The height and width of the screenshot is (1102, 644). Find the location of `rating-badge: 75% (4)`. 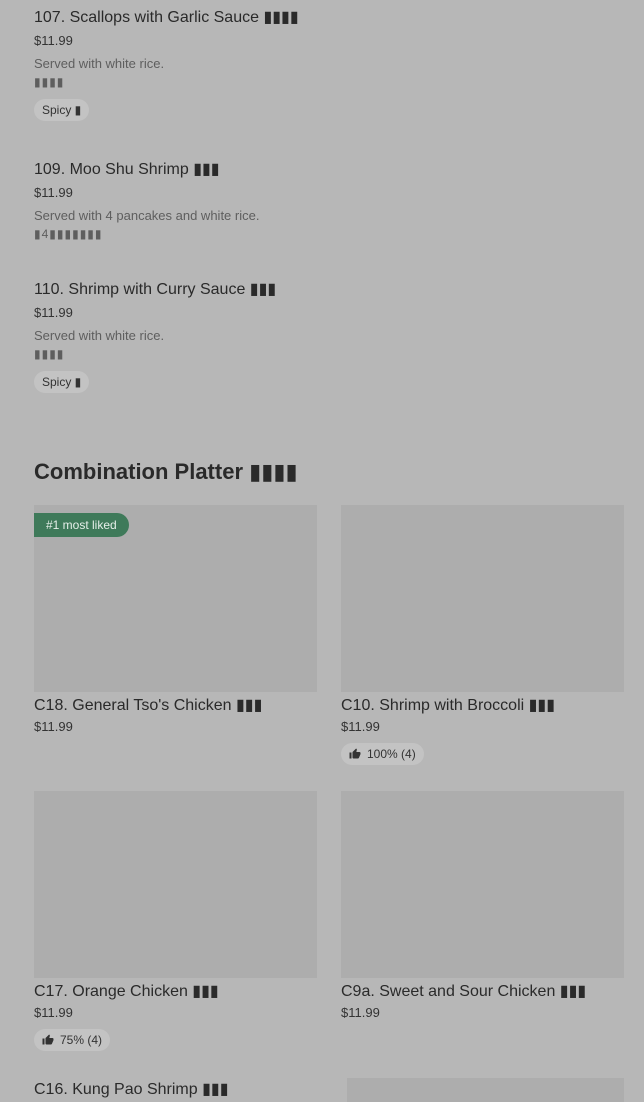

rating-badge: 75% (4) is located at coordinates (72, 1040).